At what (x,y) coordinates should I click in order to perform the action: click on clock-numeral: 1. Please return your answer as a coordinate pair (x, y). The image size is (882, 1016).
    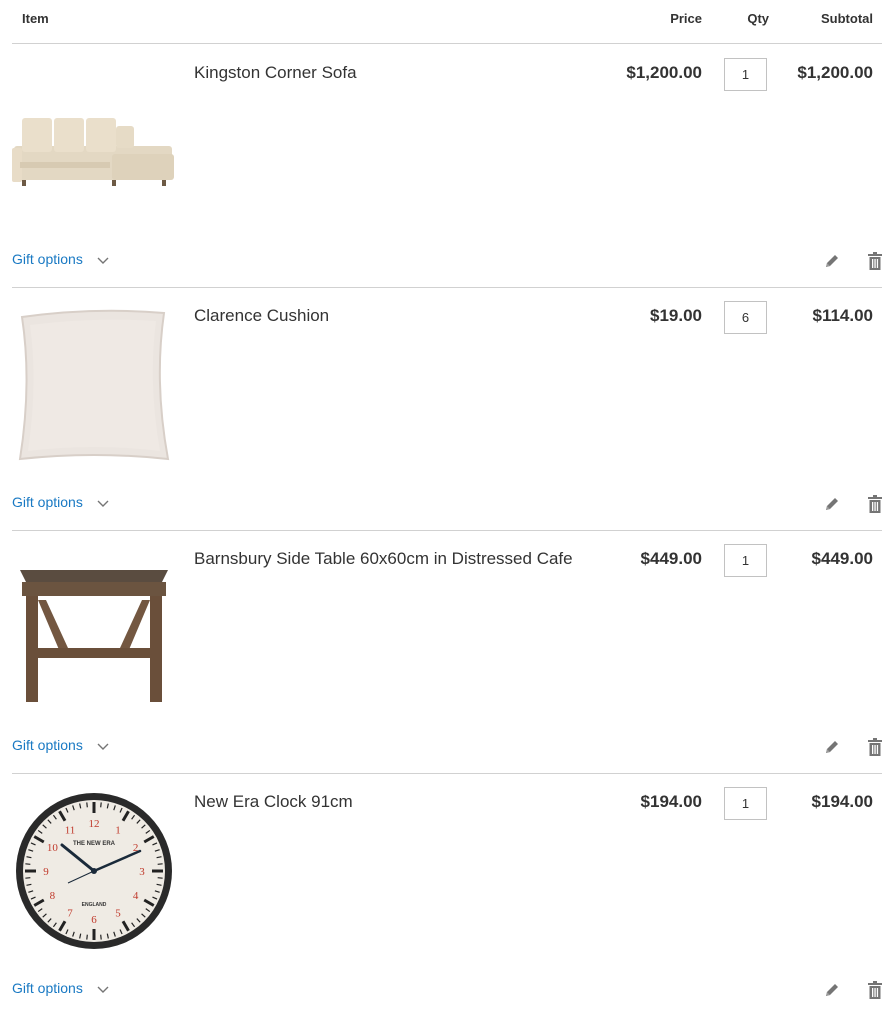
    Looking at the image, I should click on (118, 830).